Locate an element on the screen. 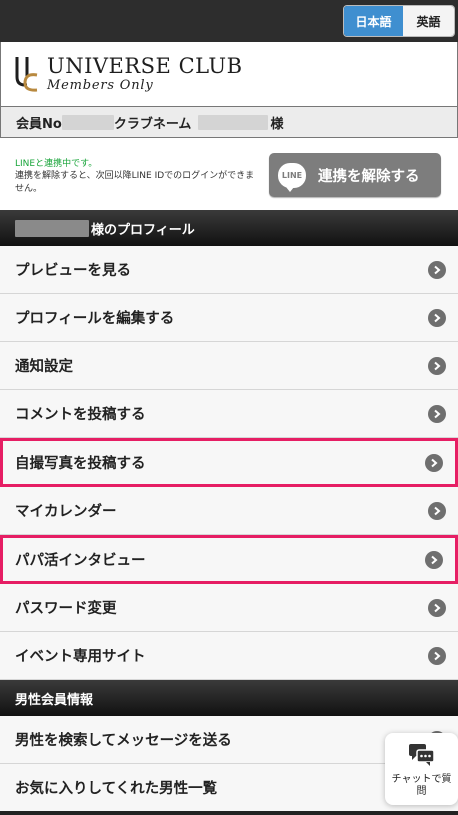  username-redacted is located at coordinates (52, 228).